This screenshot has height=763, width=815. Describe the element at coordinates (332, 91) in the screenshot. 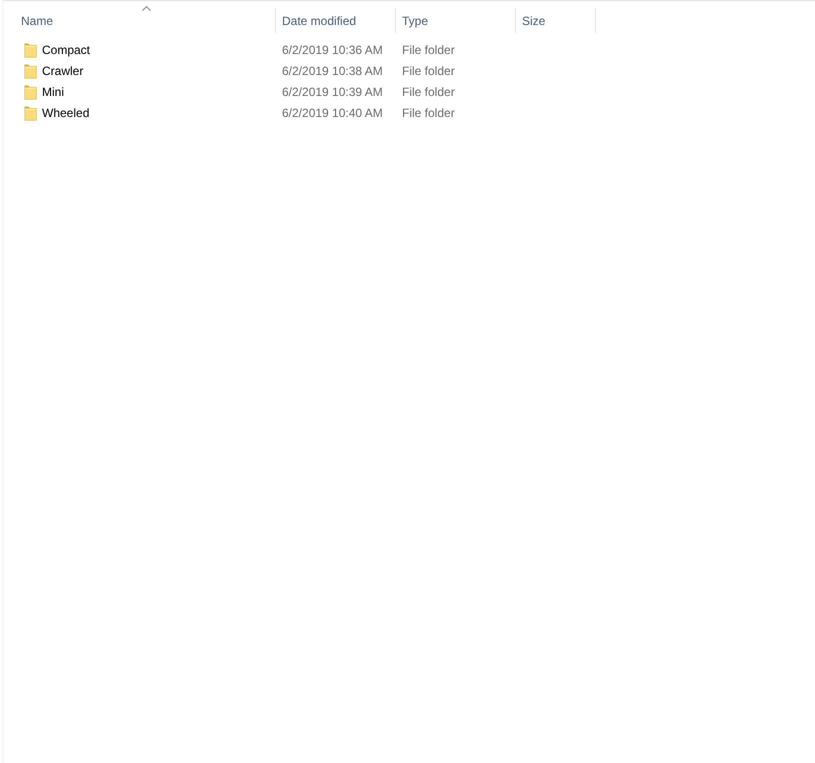

I see `date-modified-text: 6/2/2019 10:39 AM` at that location.